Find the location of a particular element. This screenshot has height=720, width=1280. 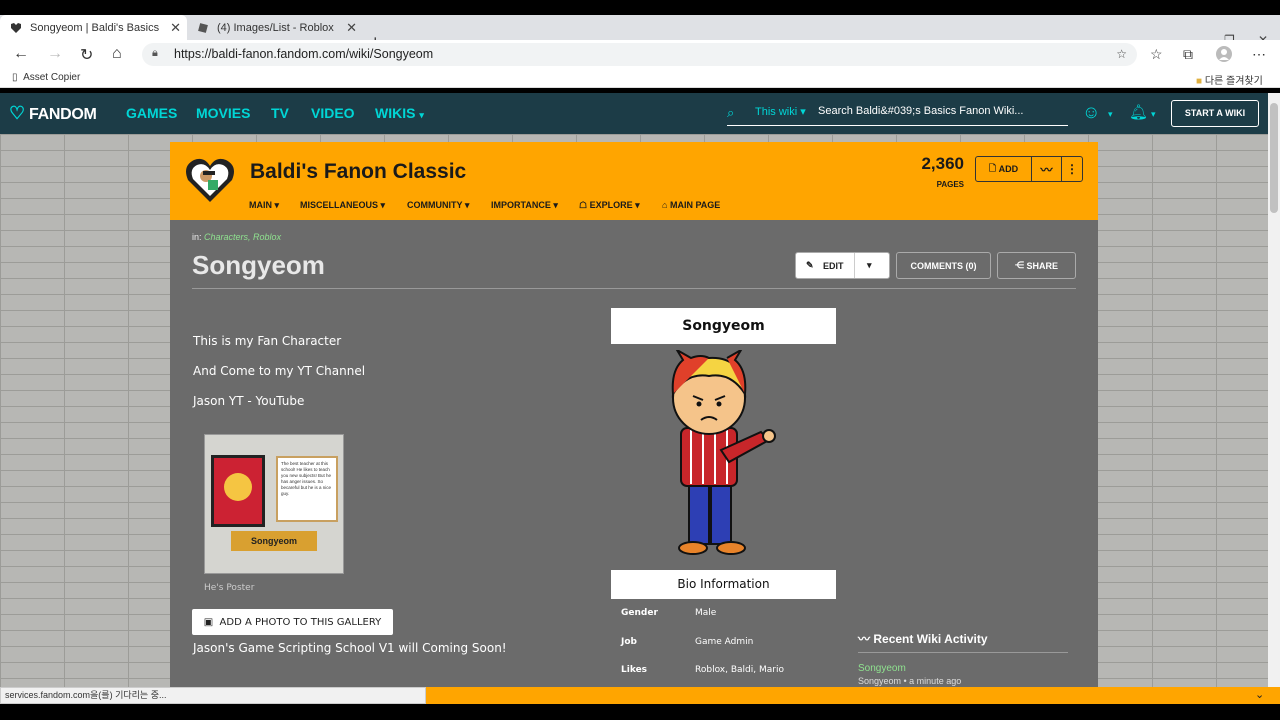

more-options-button: ⋮ is located at coordinates (1072, 169).